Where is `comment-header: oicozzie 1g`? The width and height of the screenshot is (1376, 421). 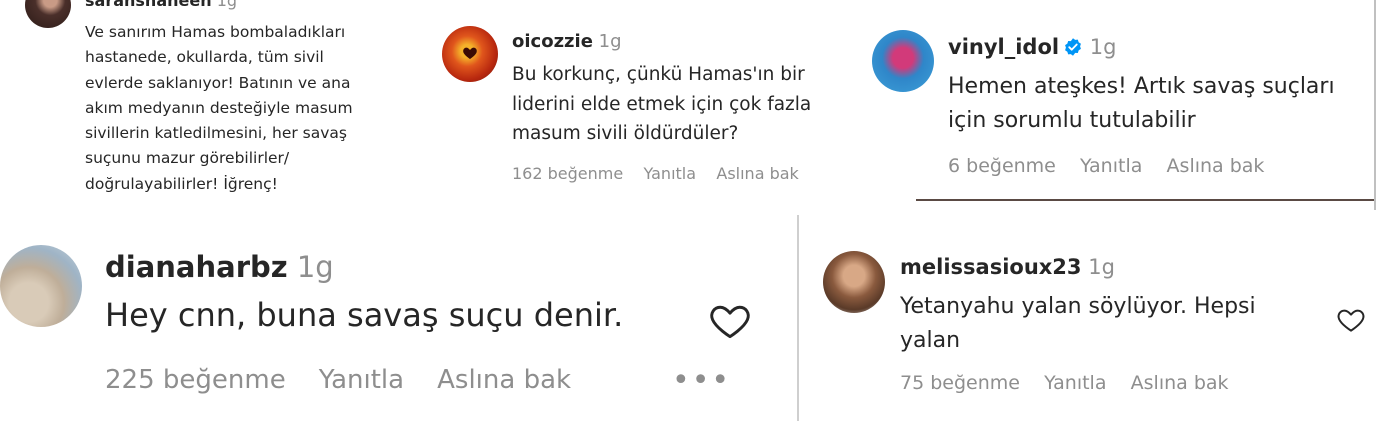 comment-header: oicozzie 1g is located at coordinates (567, 41).